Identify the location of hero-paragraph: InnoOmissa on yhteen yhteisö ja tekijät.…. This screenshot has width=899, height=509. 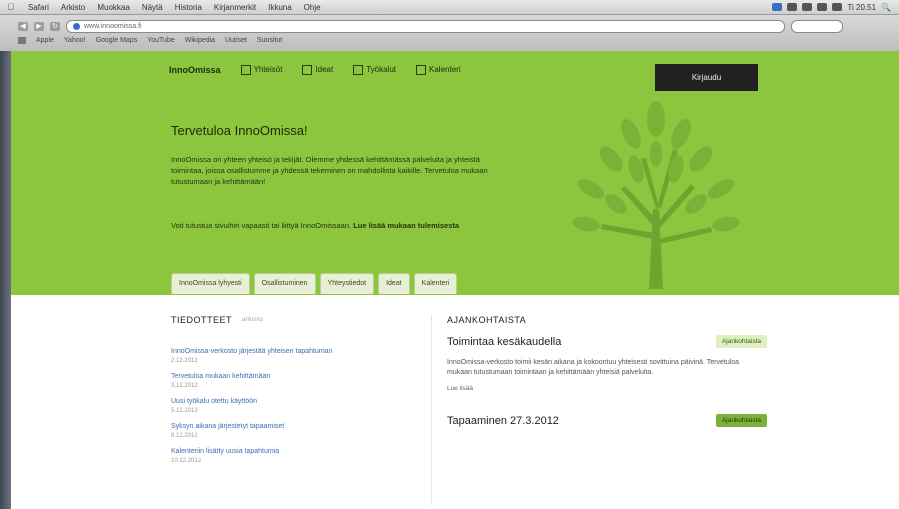
(329, 170).